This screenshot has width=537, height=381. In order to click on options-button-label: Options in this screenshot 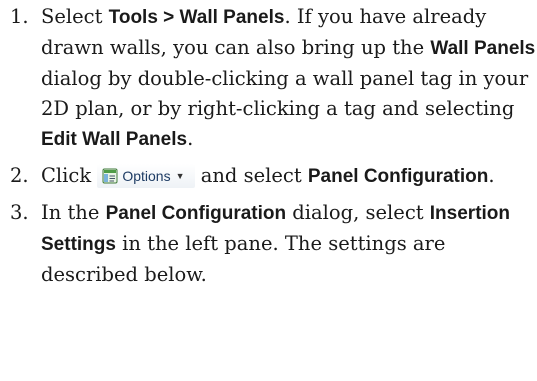, I will do `click(146, 176)`.